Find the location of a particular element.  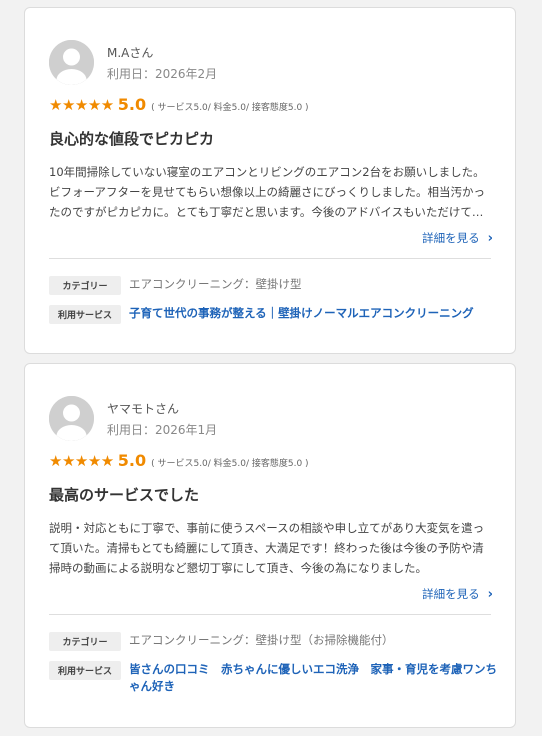

service-links: 皆さんの口コミ 赤ちゃんに優しいエコ洗浄 家事・育児を考慮ワンちゃん好き is located at coordinates (314, 678).